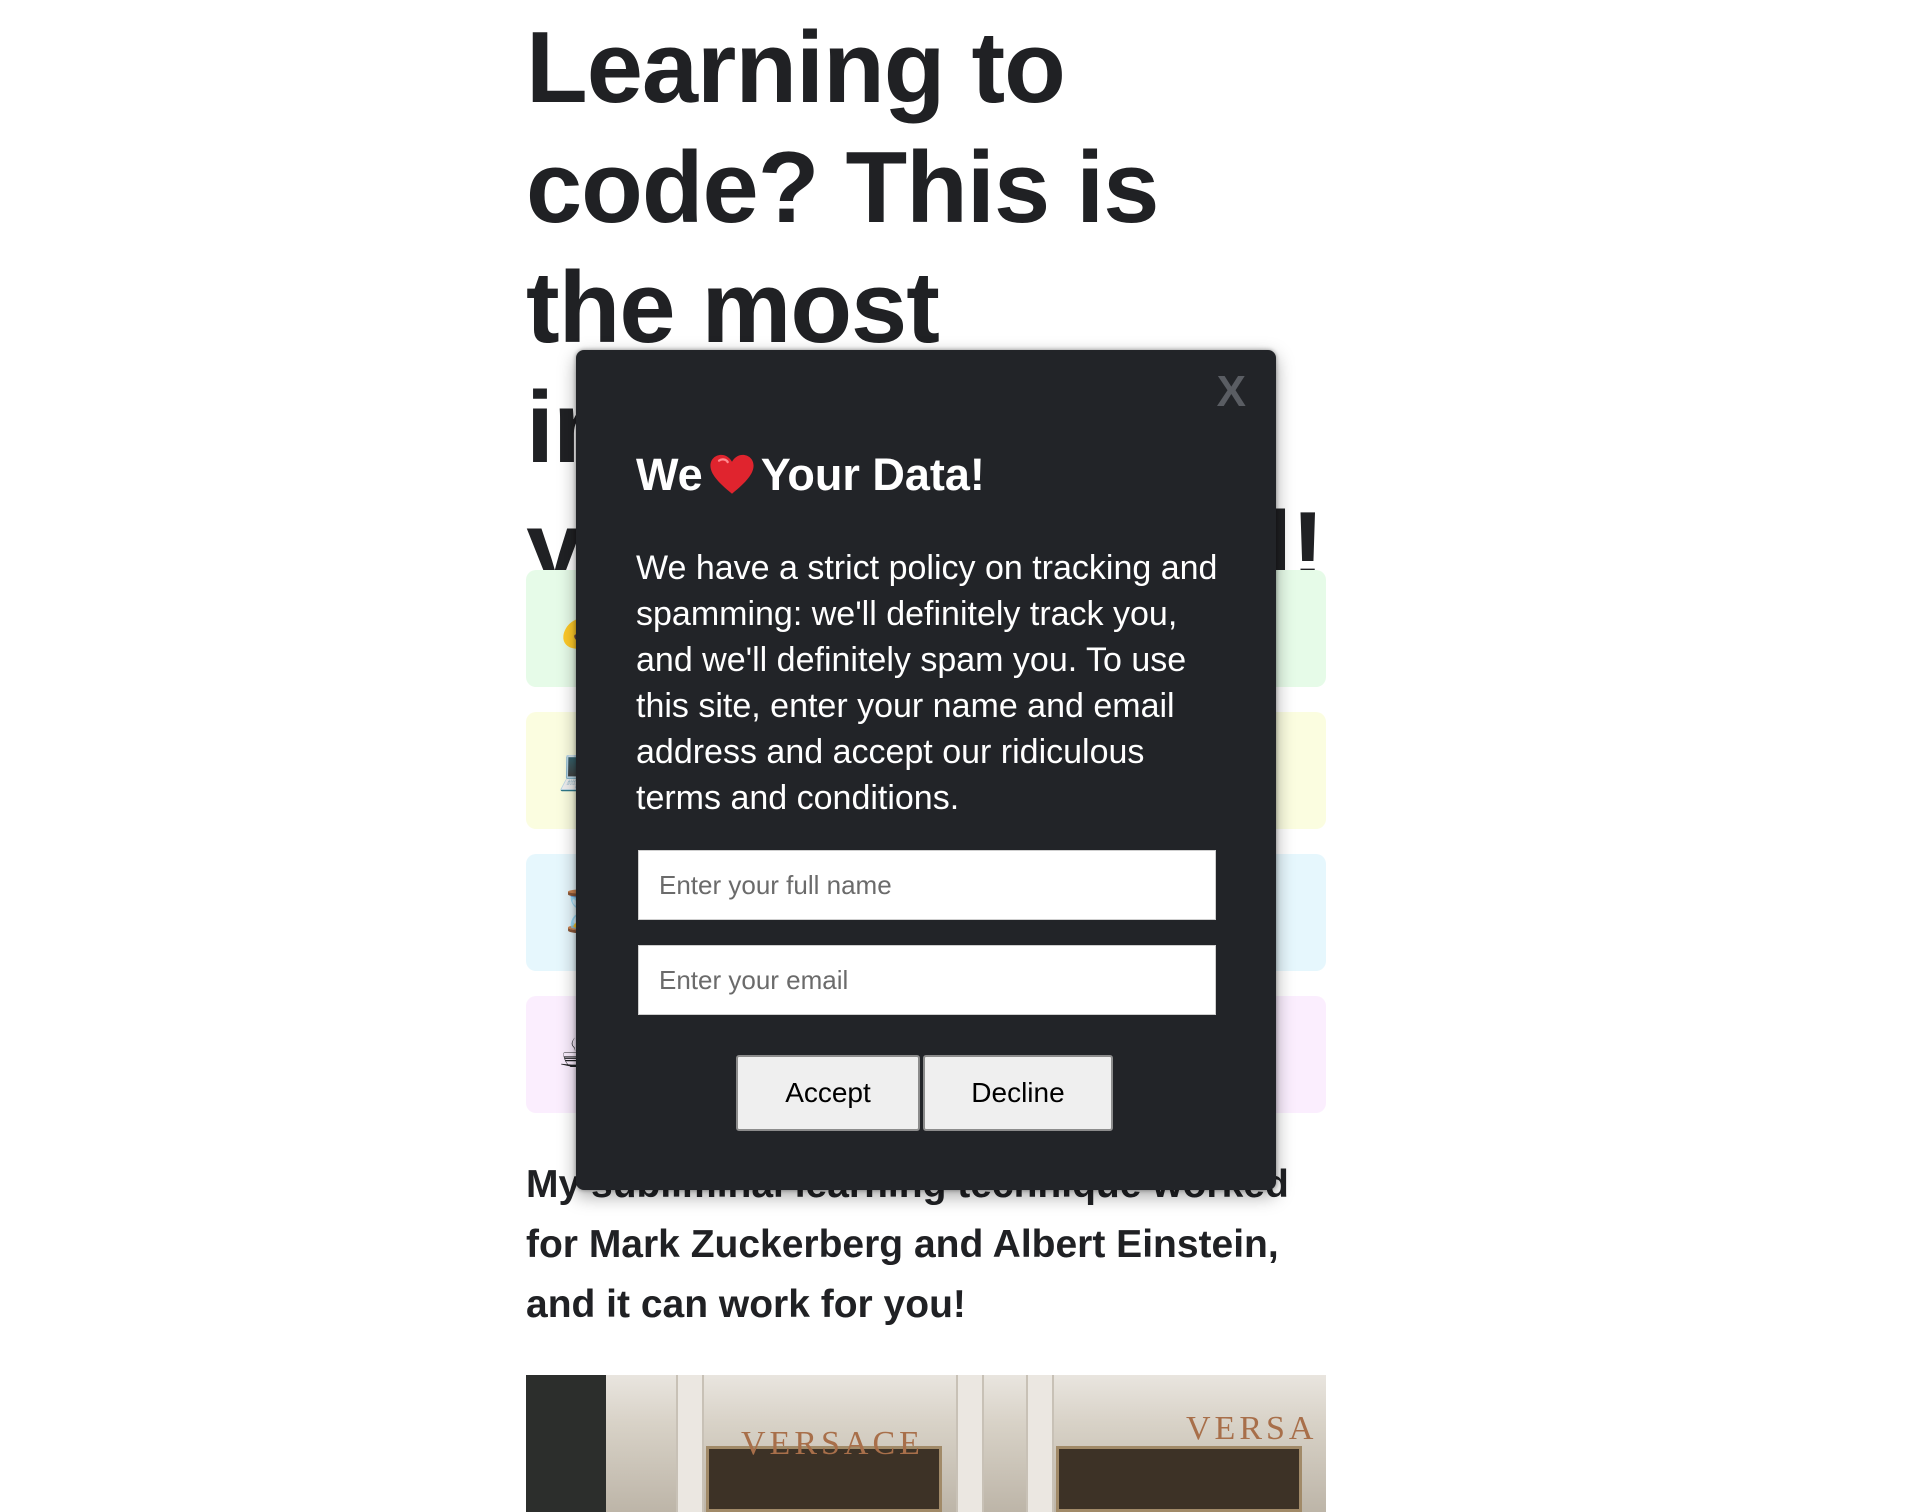  Describe the element at coordinates (927, 885) in the screenshot. I see `full-name-input` at that location.